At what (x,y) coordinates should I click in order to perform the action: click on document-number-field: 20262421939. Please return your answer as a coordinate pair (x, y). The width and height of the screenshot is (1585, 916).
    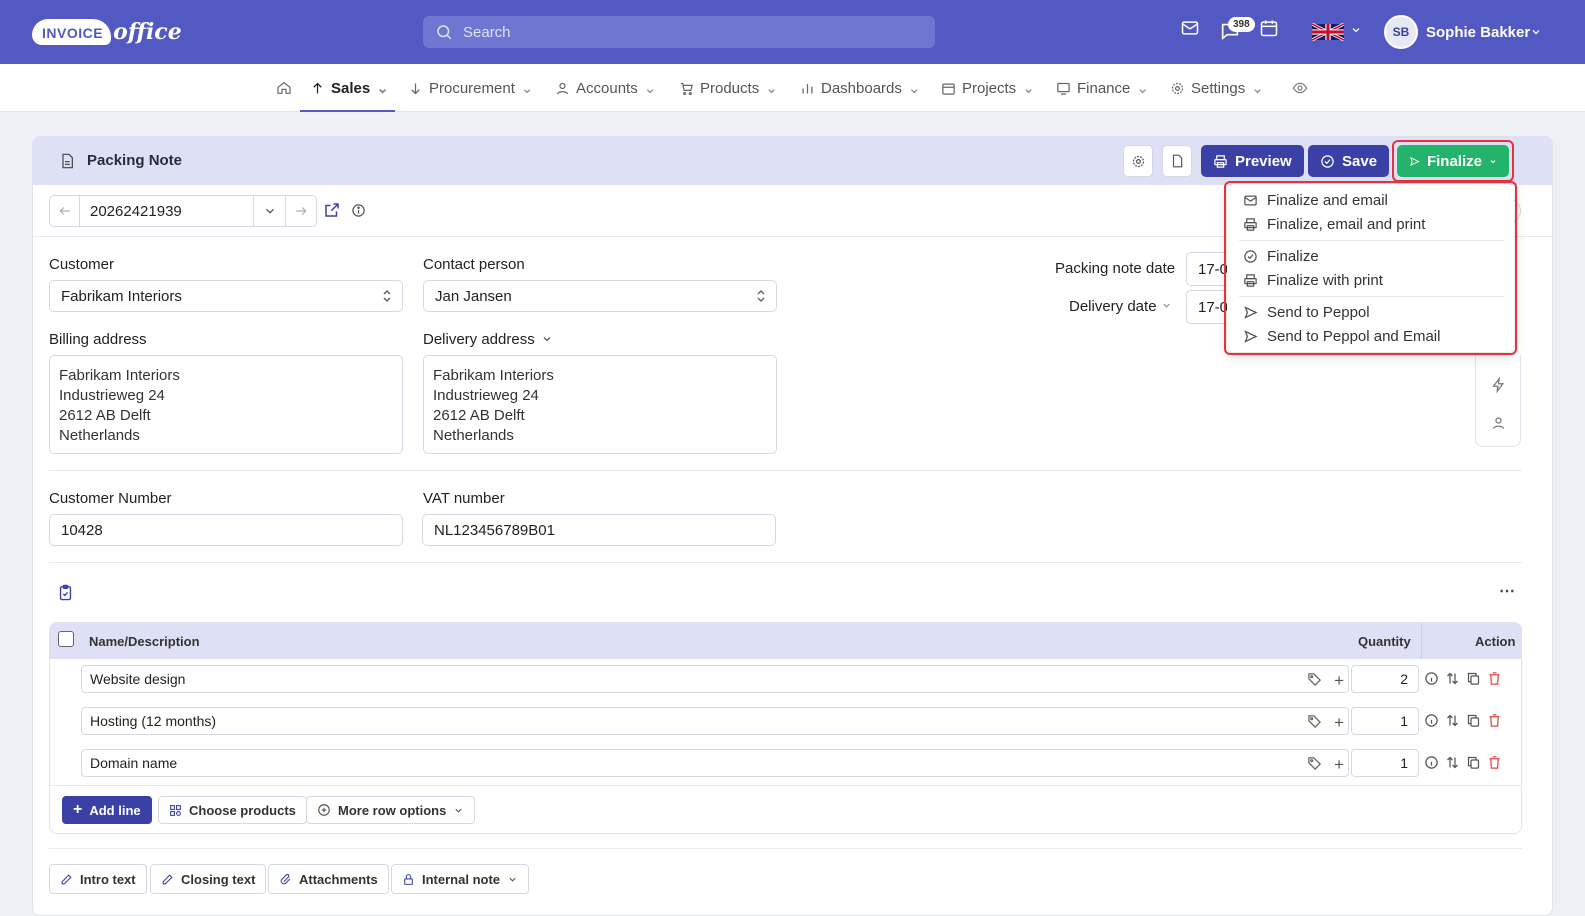
    Looking at the image, I should click on (167, 211).